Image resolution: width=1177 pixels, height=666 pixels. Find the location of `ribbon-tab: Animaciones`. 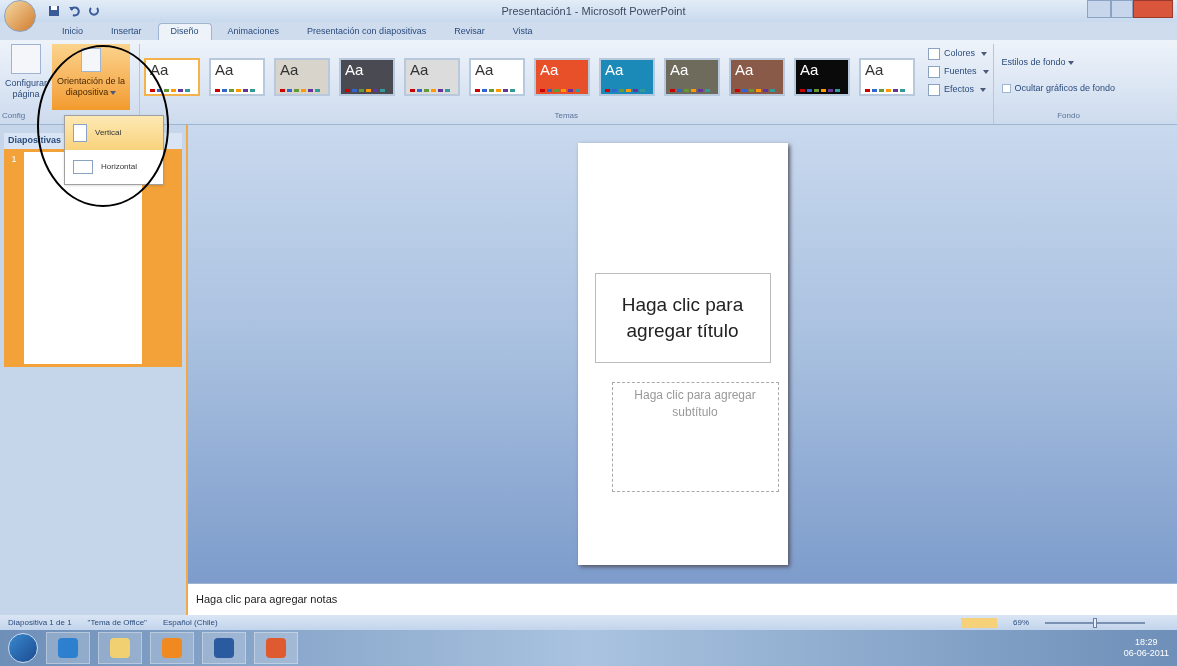

ribbon-tab: Animaciones is located at coordinates (253, 31).